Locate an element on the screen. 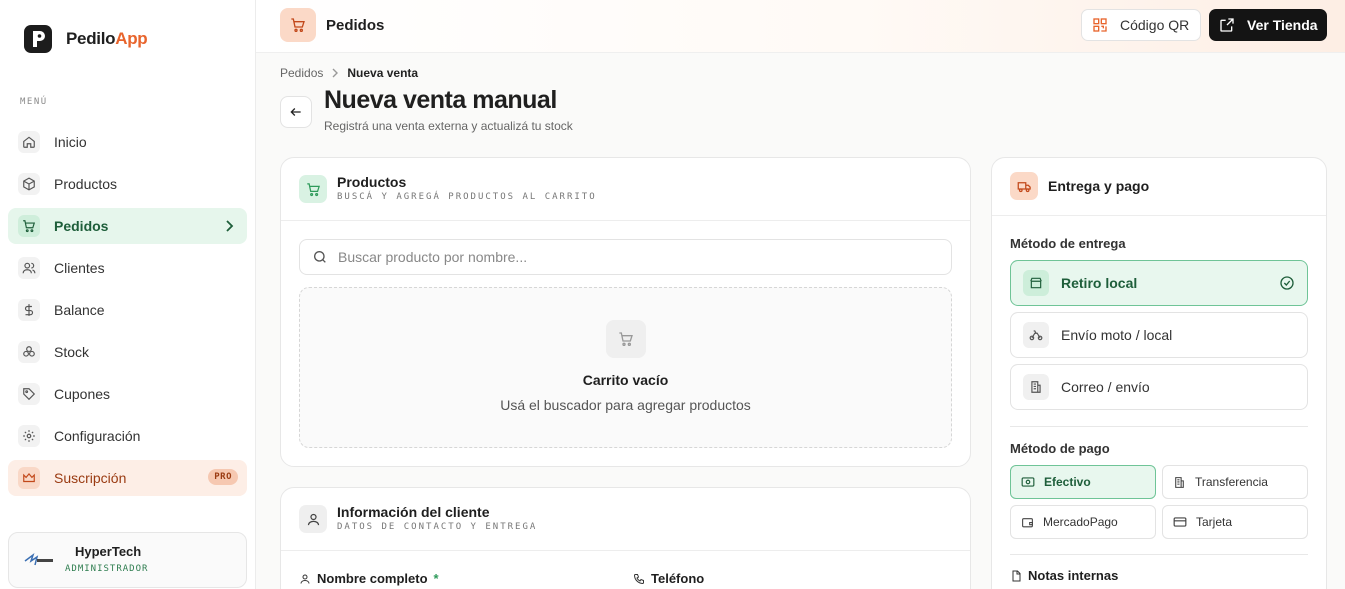  qr-code-label: Código QR is located at coordinates (1155, 25).